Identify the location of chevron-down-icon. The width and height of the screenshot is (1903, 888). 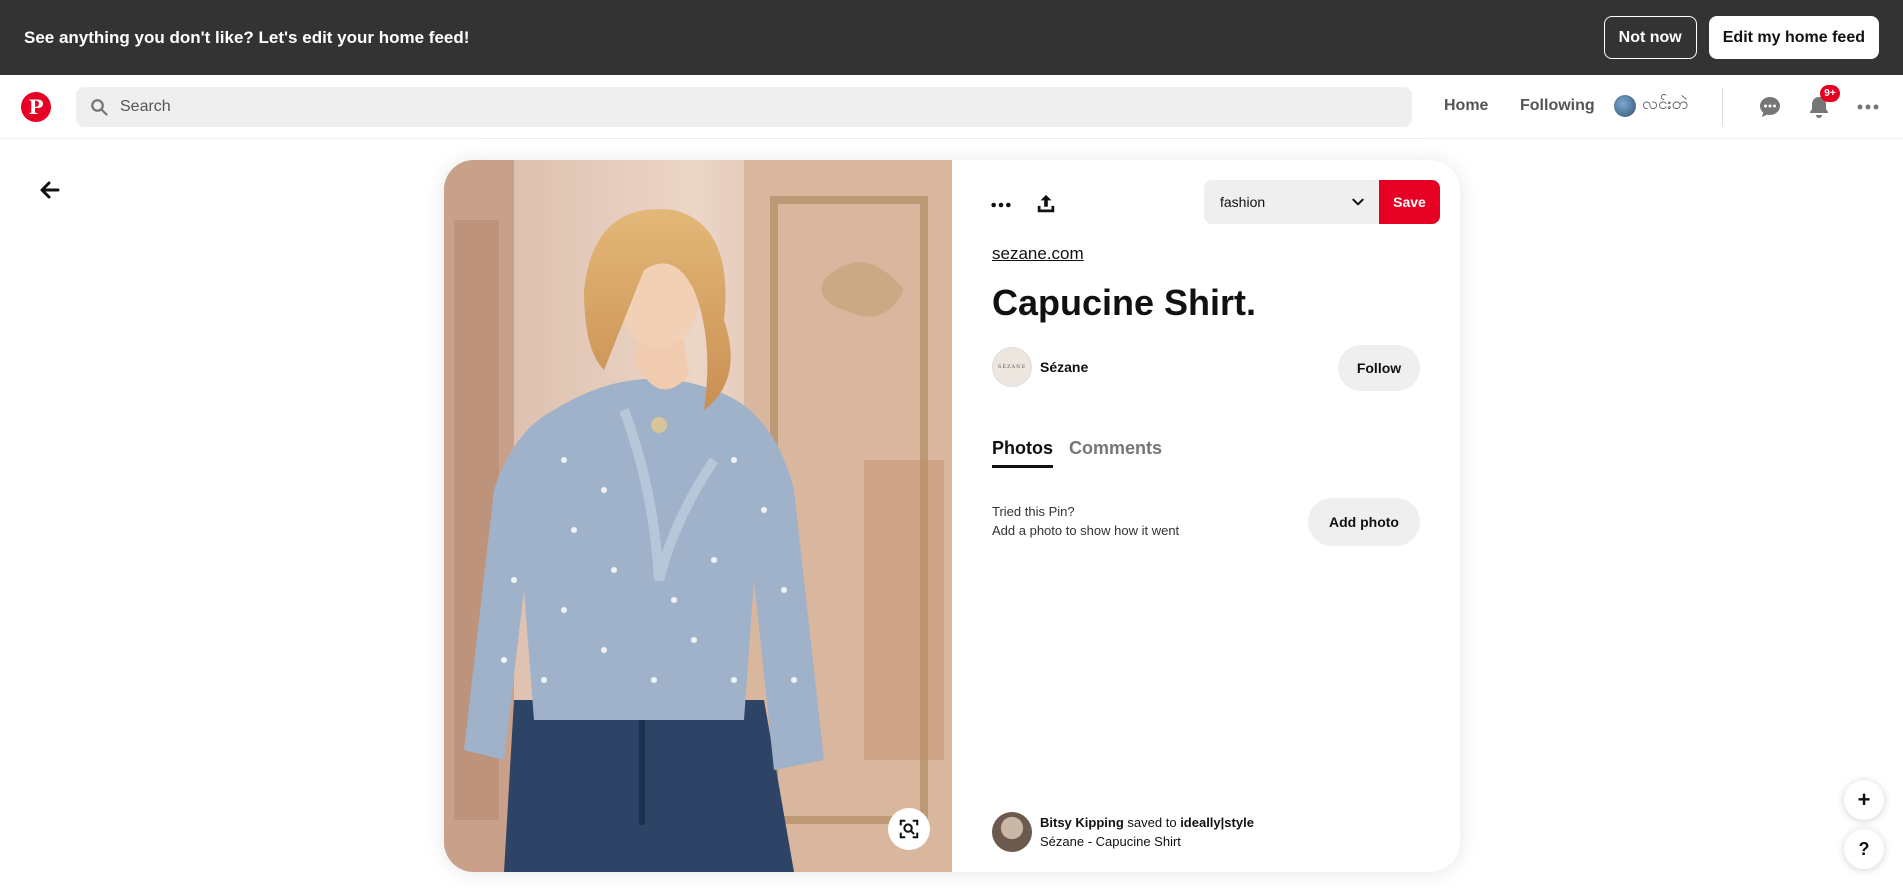
(1358, 202).